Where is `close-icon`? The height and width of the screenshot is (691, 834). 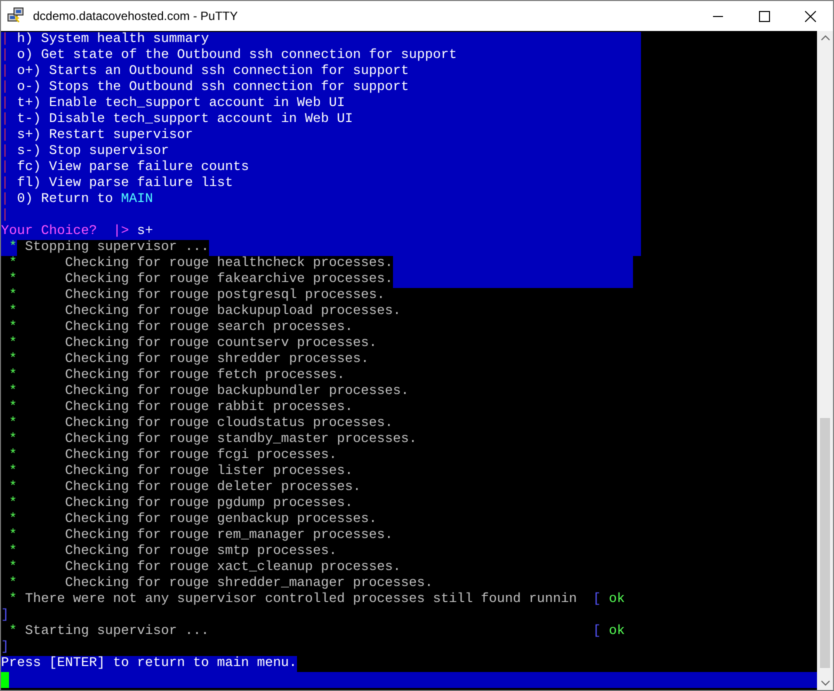 close-icon is located at coordinates (810, 16).